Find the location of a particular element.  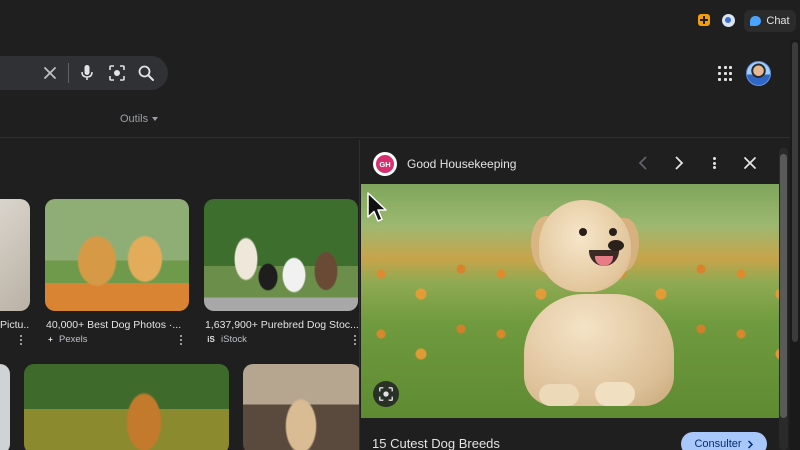

chat-button: Chat is located at coordinates (770, 21).